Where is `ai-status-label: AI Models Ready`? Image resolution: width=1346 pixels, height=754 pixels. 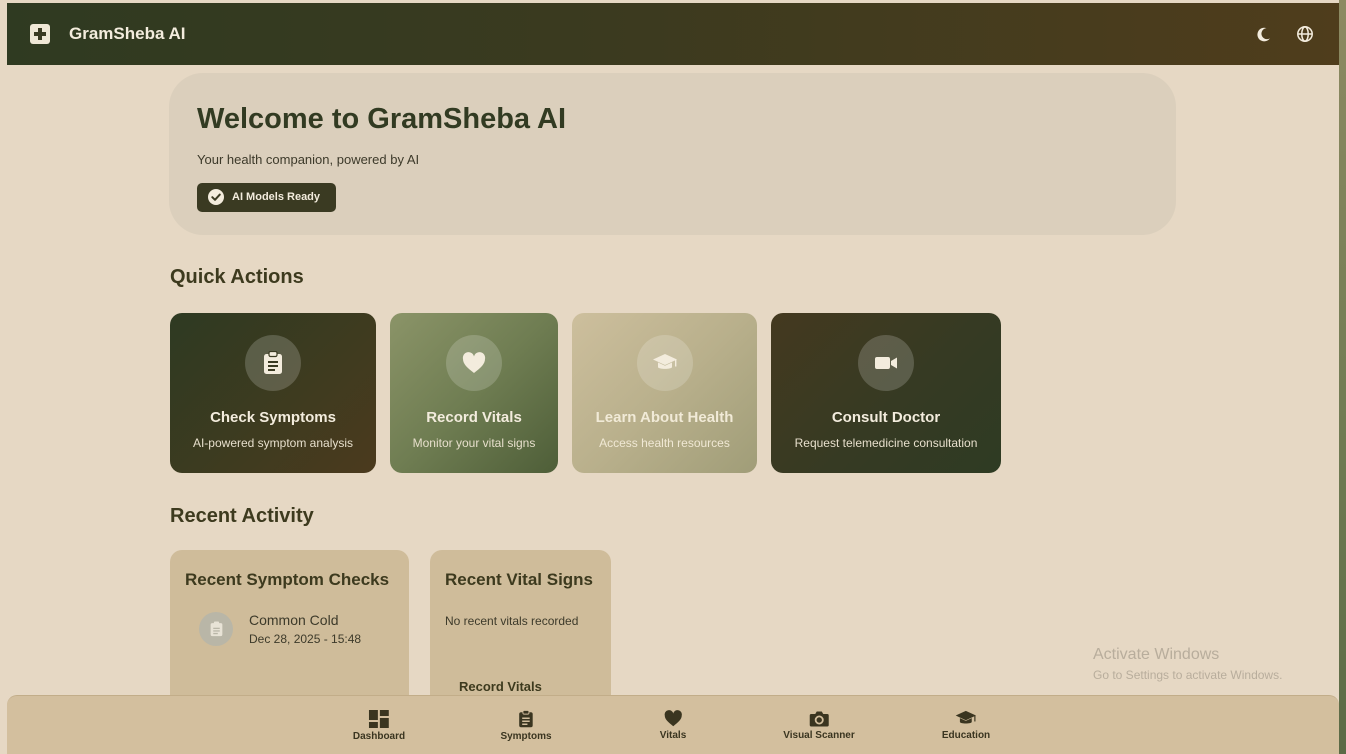 ai-status-label: AI Models Ready is located at coordinates (276, 197).